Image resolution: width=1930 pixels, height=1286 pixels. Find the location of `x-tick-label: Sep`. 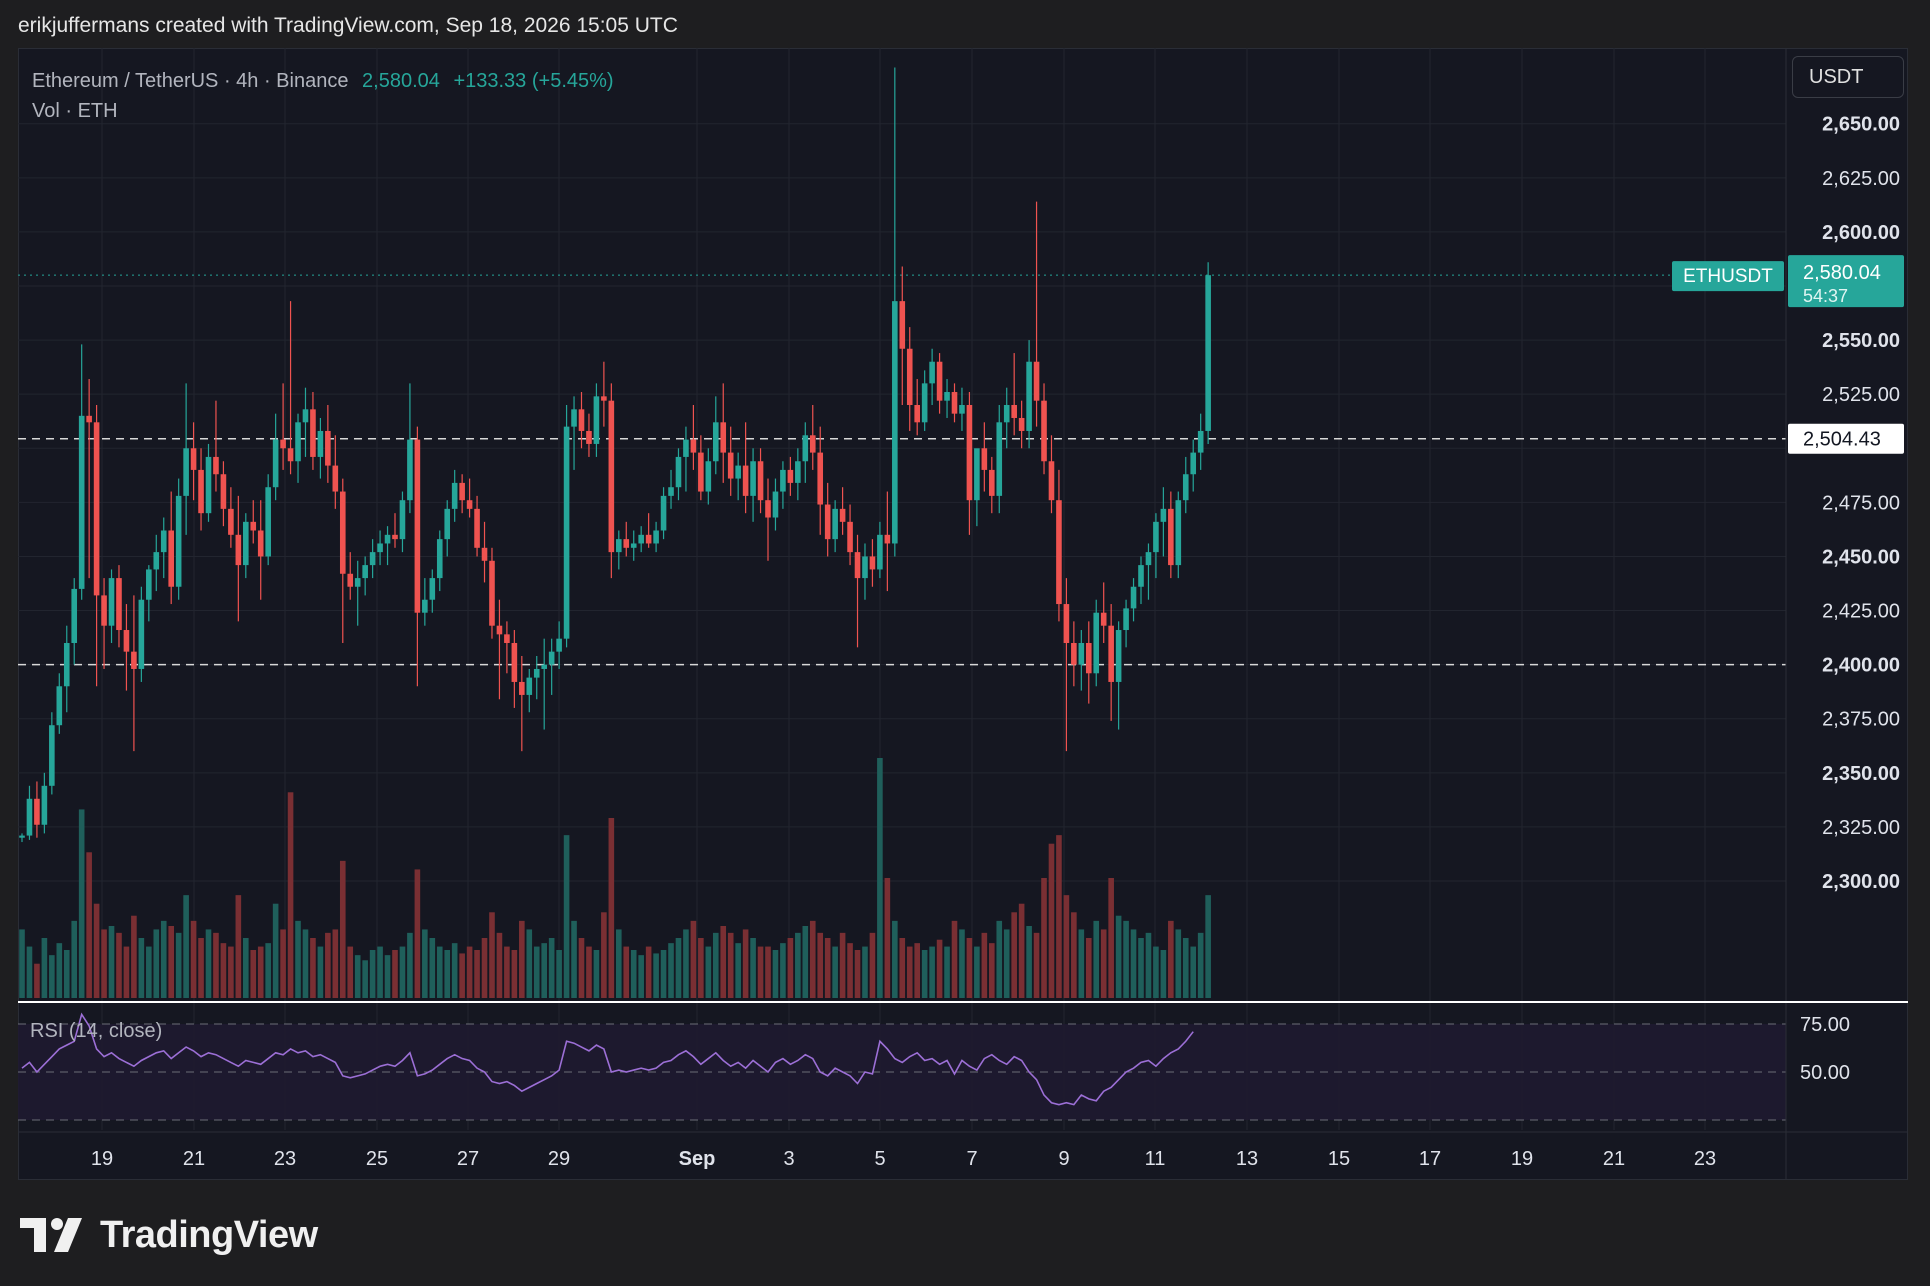

x-tick-label: Sep is located at coordinates (697, 1159).